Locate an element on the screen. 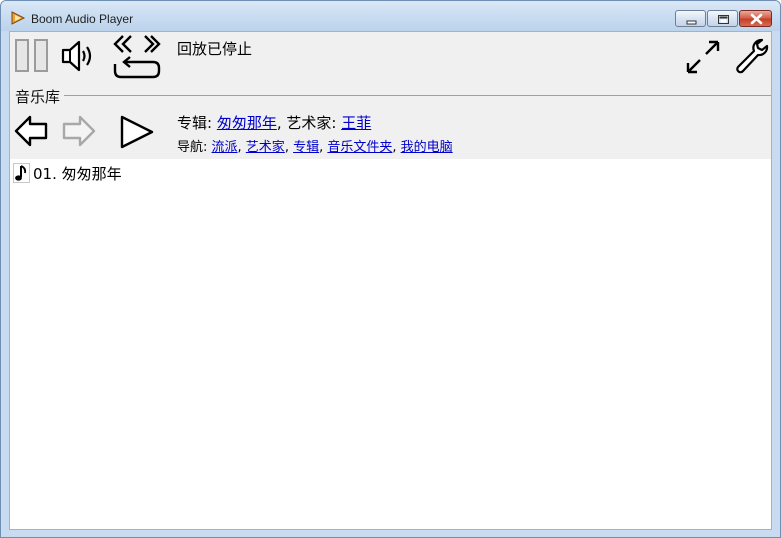 This screenshot has height=538, width=781. nav-link-genre: 流派 is located at coordinates (225, 147).